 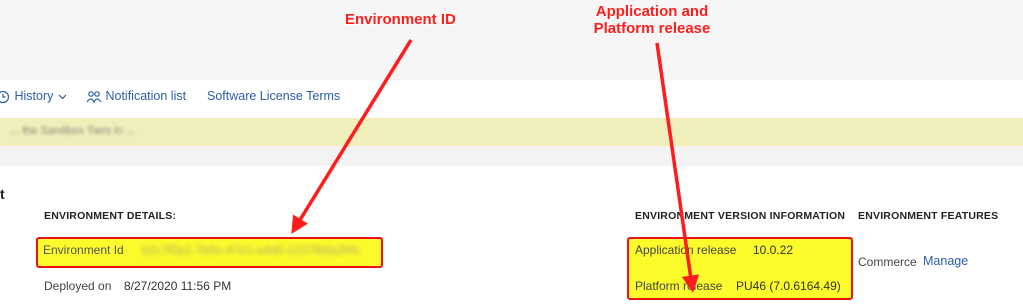 I want to click on notification-list-label: Notification list, so click(x=146, y=96).